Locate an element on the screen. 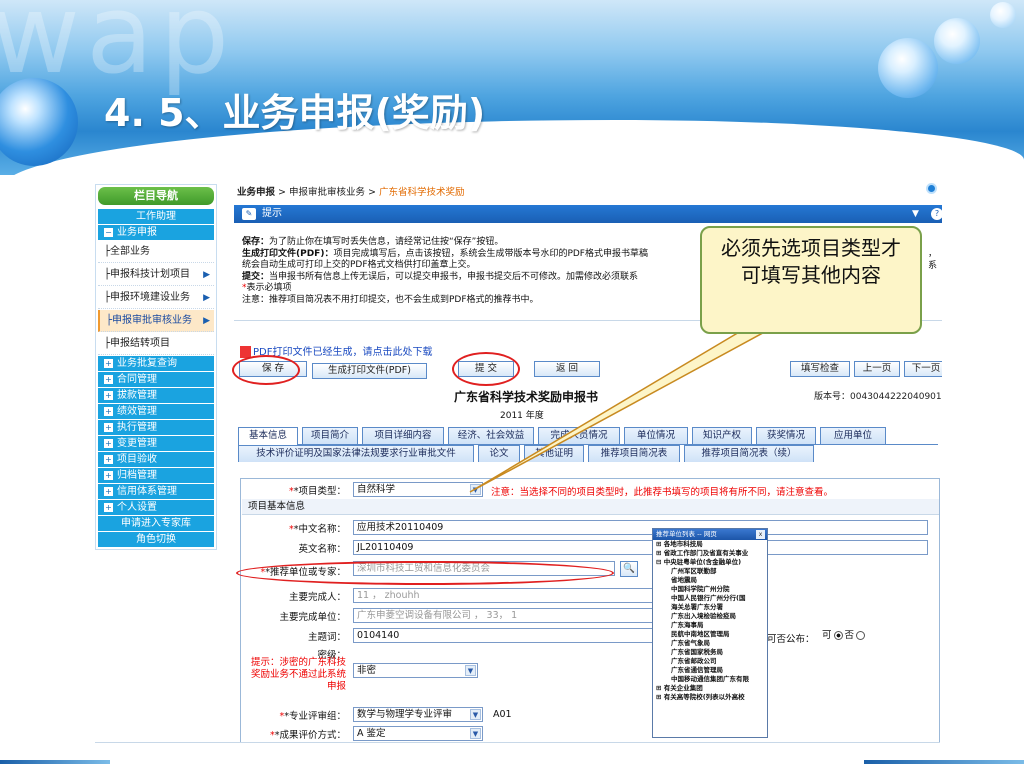  tree-item: 广东省气象局 is located at coordinates (710, 643).